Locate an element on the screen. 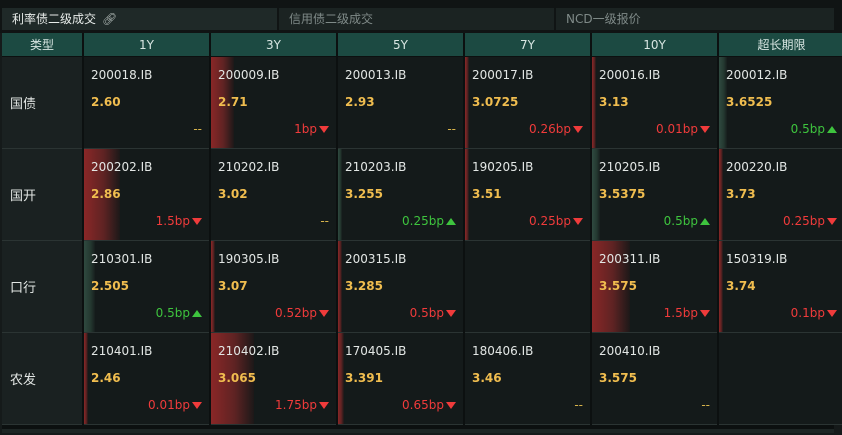 The height and width of the screenshot is (435, 842). bond-cell: 200311.IB 3.575 1.5bp is located at coordinates (654, 287).